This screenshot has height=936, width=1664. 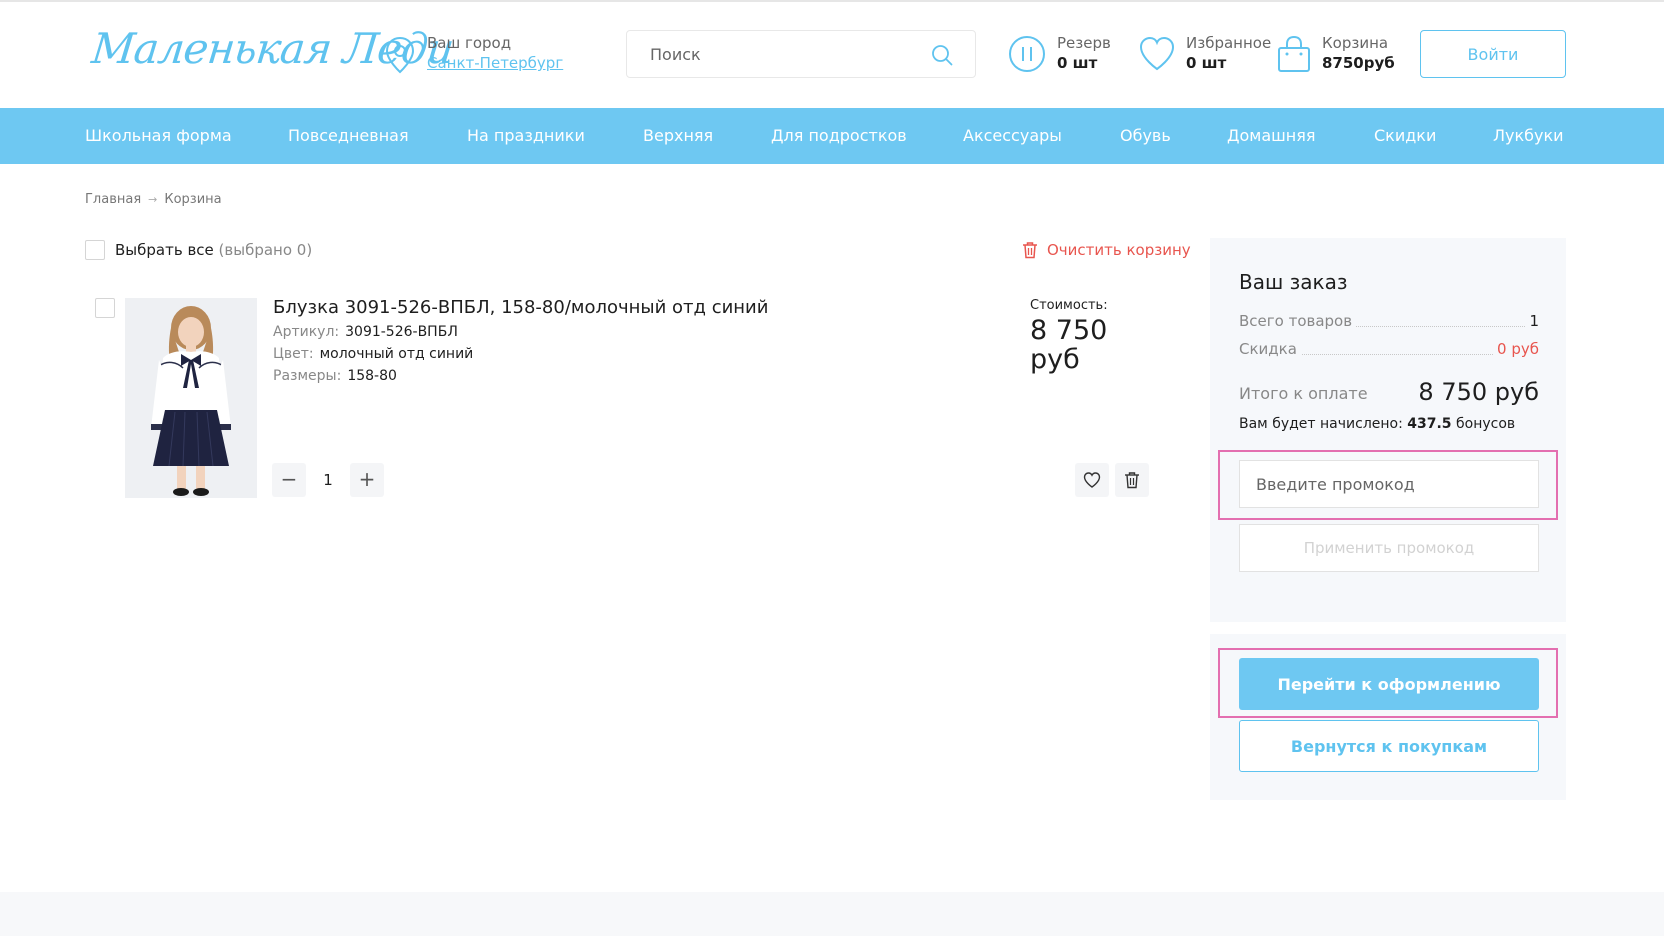 What do you see at coordinates (367, 480) in the screenshot?
I see `increase-quantity-button: +` at bounding box center [367, 480].